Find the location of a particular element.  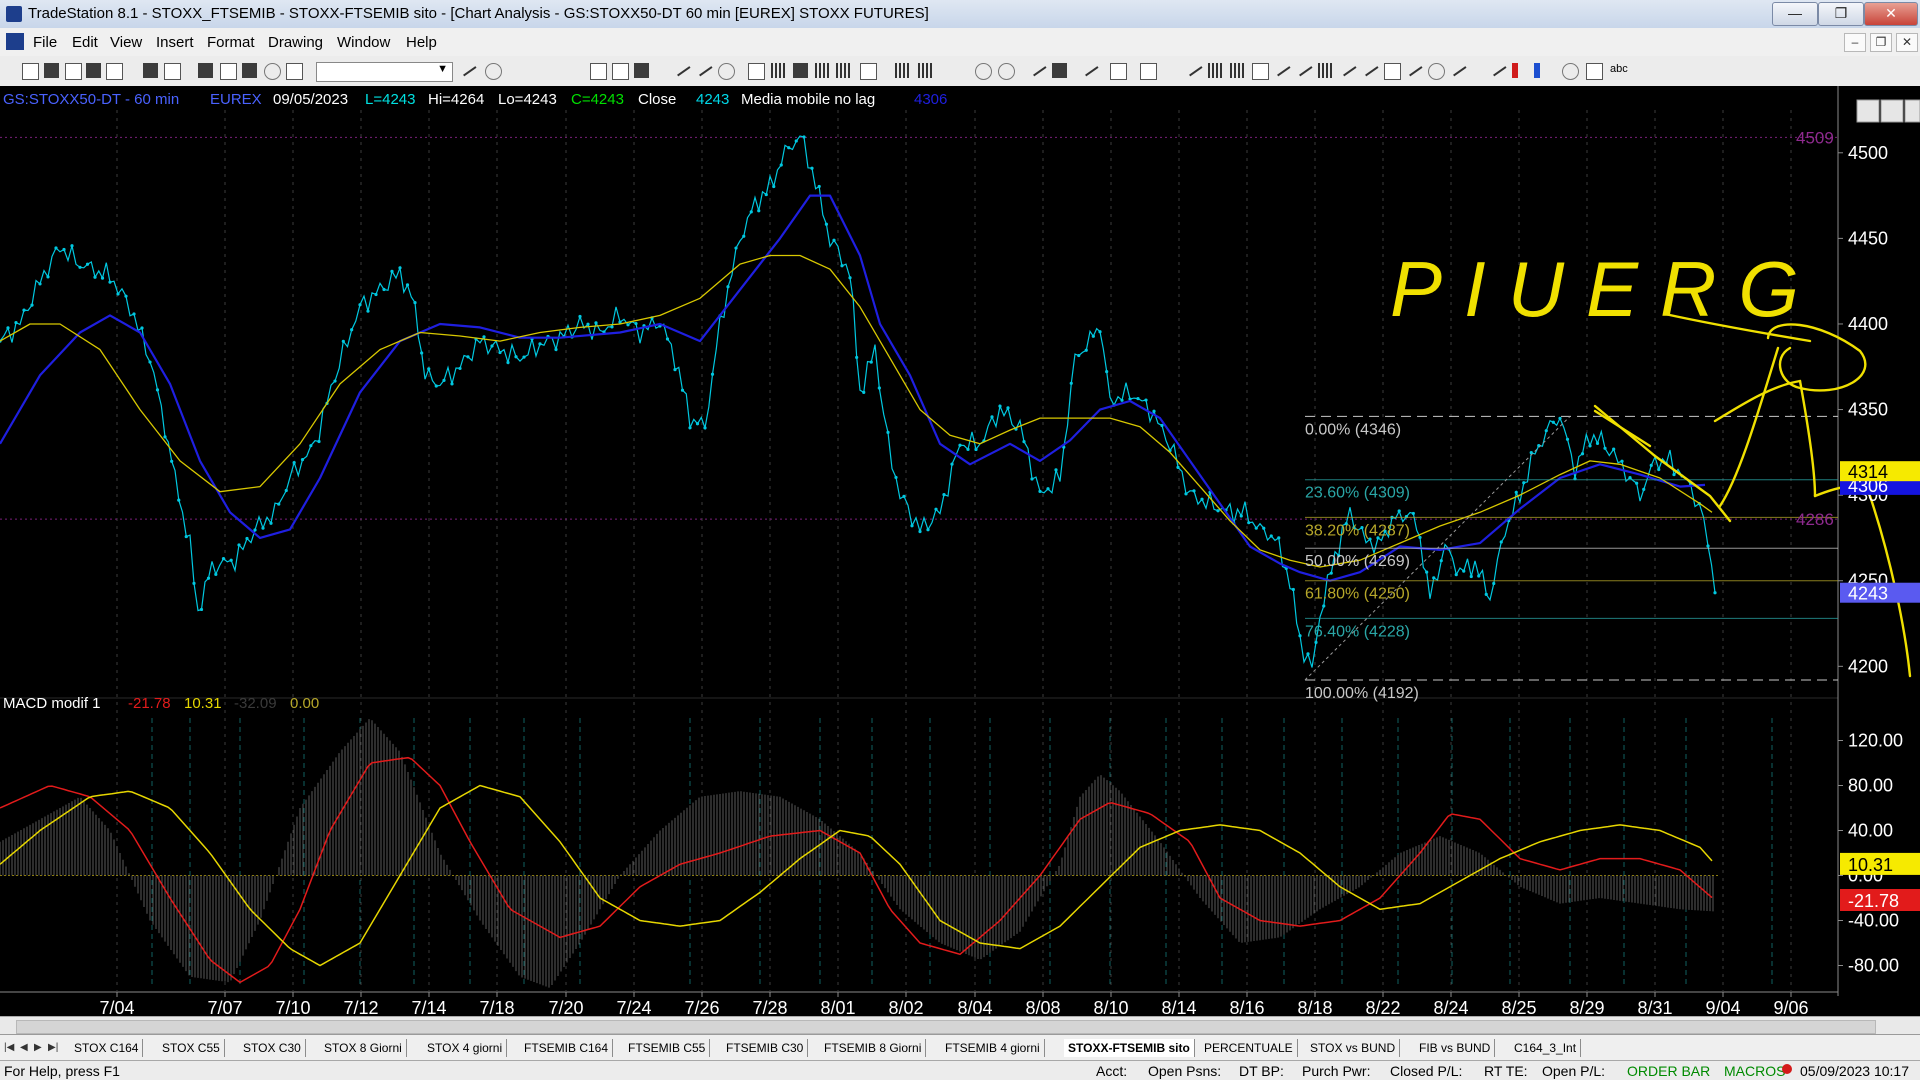

trendline-icon is located at coordinates (1193, 68).